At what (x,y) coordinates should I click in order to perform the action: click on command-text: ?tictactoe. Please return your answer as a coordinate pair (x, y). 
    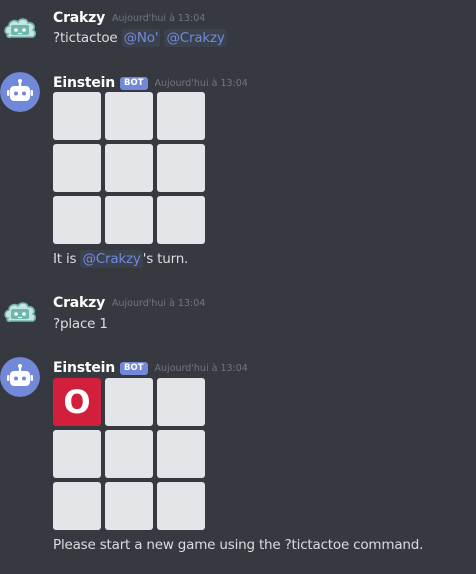
    Looking at the image, I should click on (85, 38).